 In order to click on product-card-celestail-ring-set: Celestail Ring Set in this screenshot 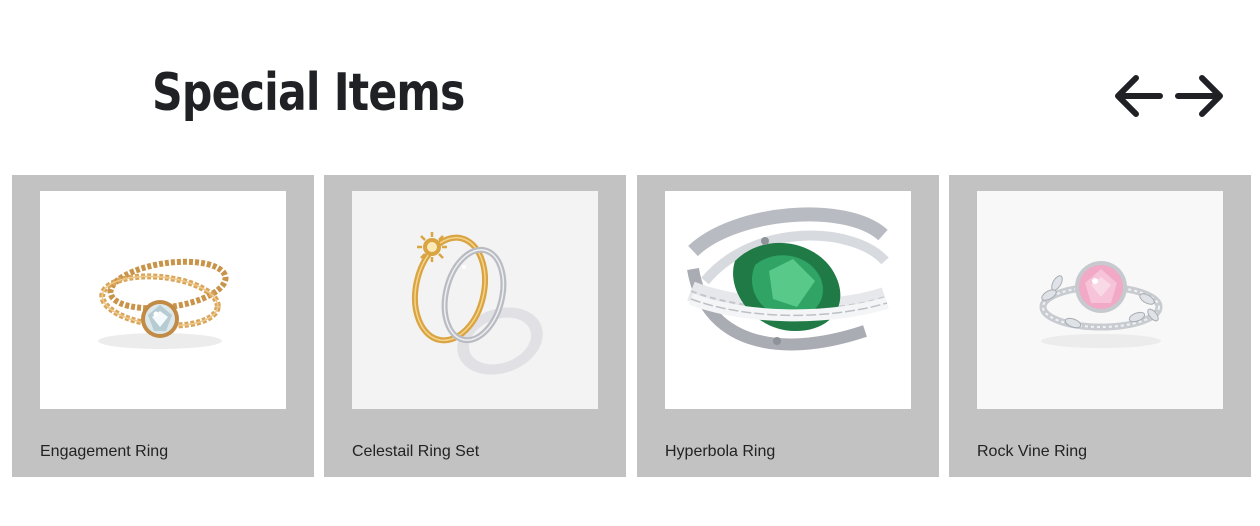, I will do `click(475, 326)`.